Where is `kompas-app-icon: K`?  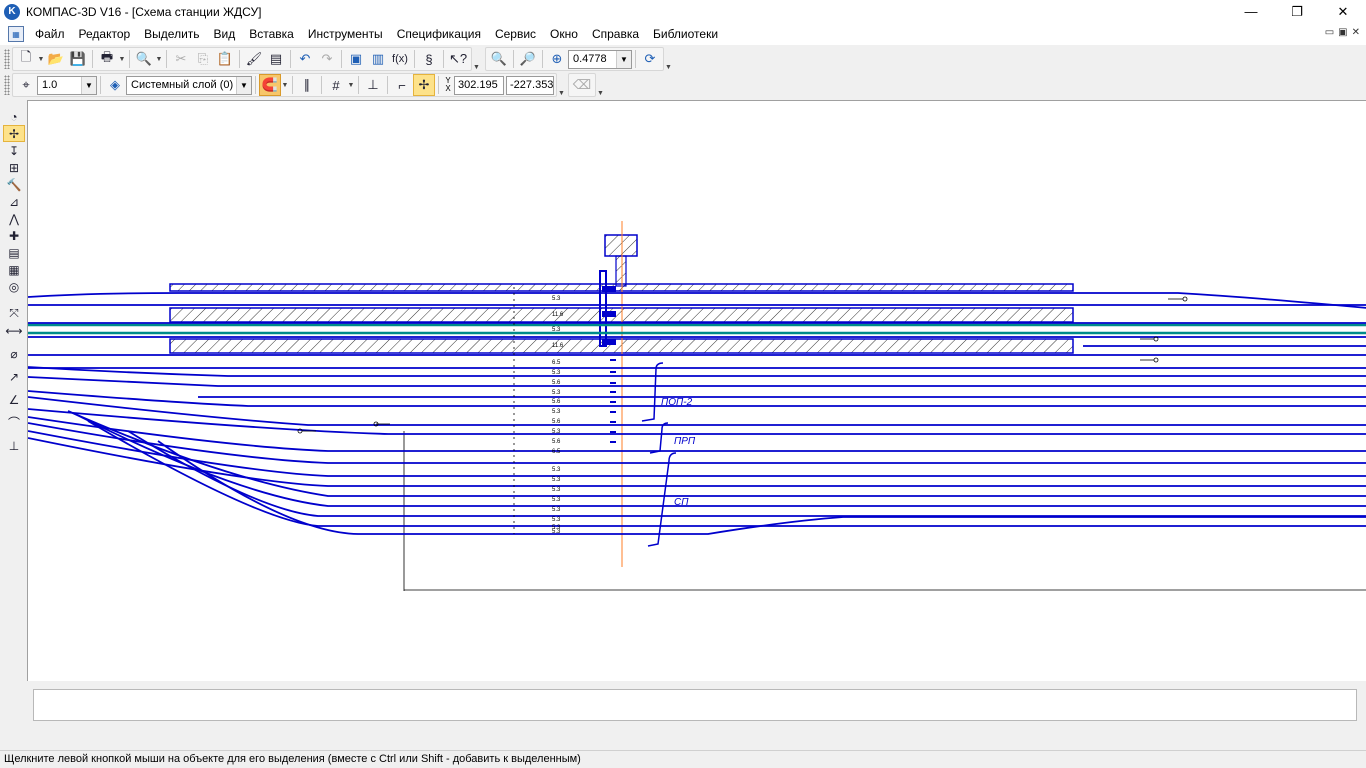 kompas-app-icon: K is located at coordinates (12, 11).